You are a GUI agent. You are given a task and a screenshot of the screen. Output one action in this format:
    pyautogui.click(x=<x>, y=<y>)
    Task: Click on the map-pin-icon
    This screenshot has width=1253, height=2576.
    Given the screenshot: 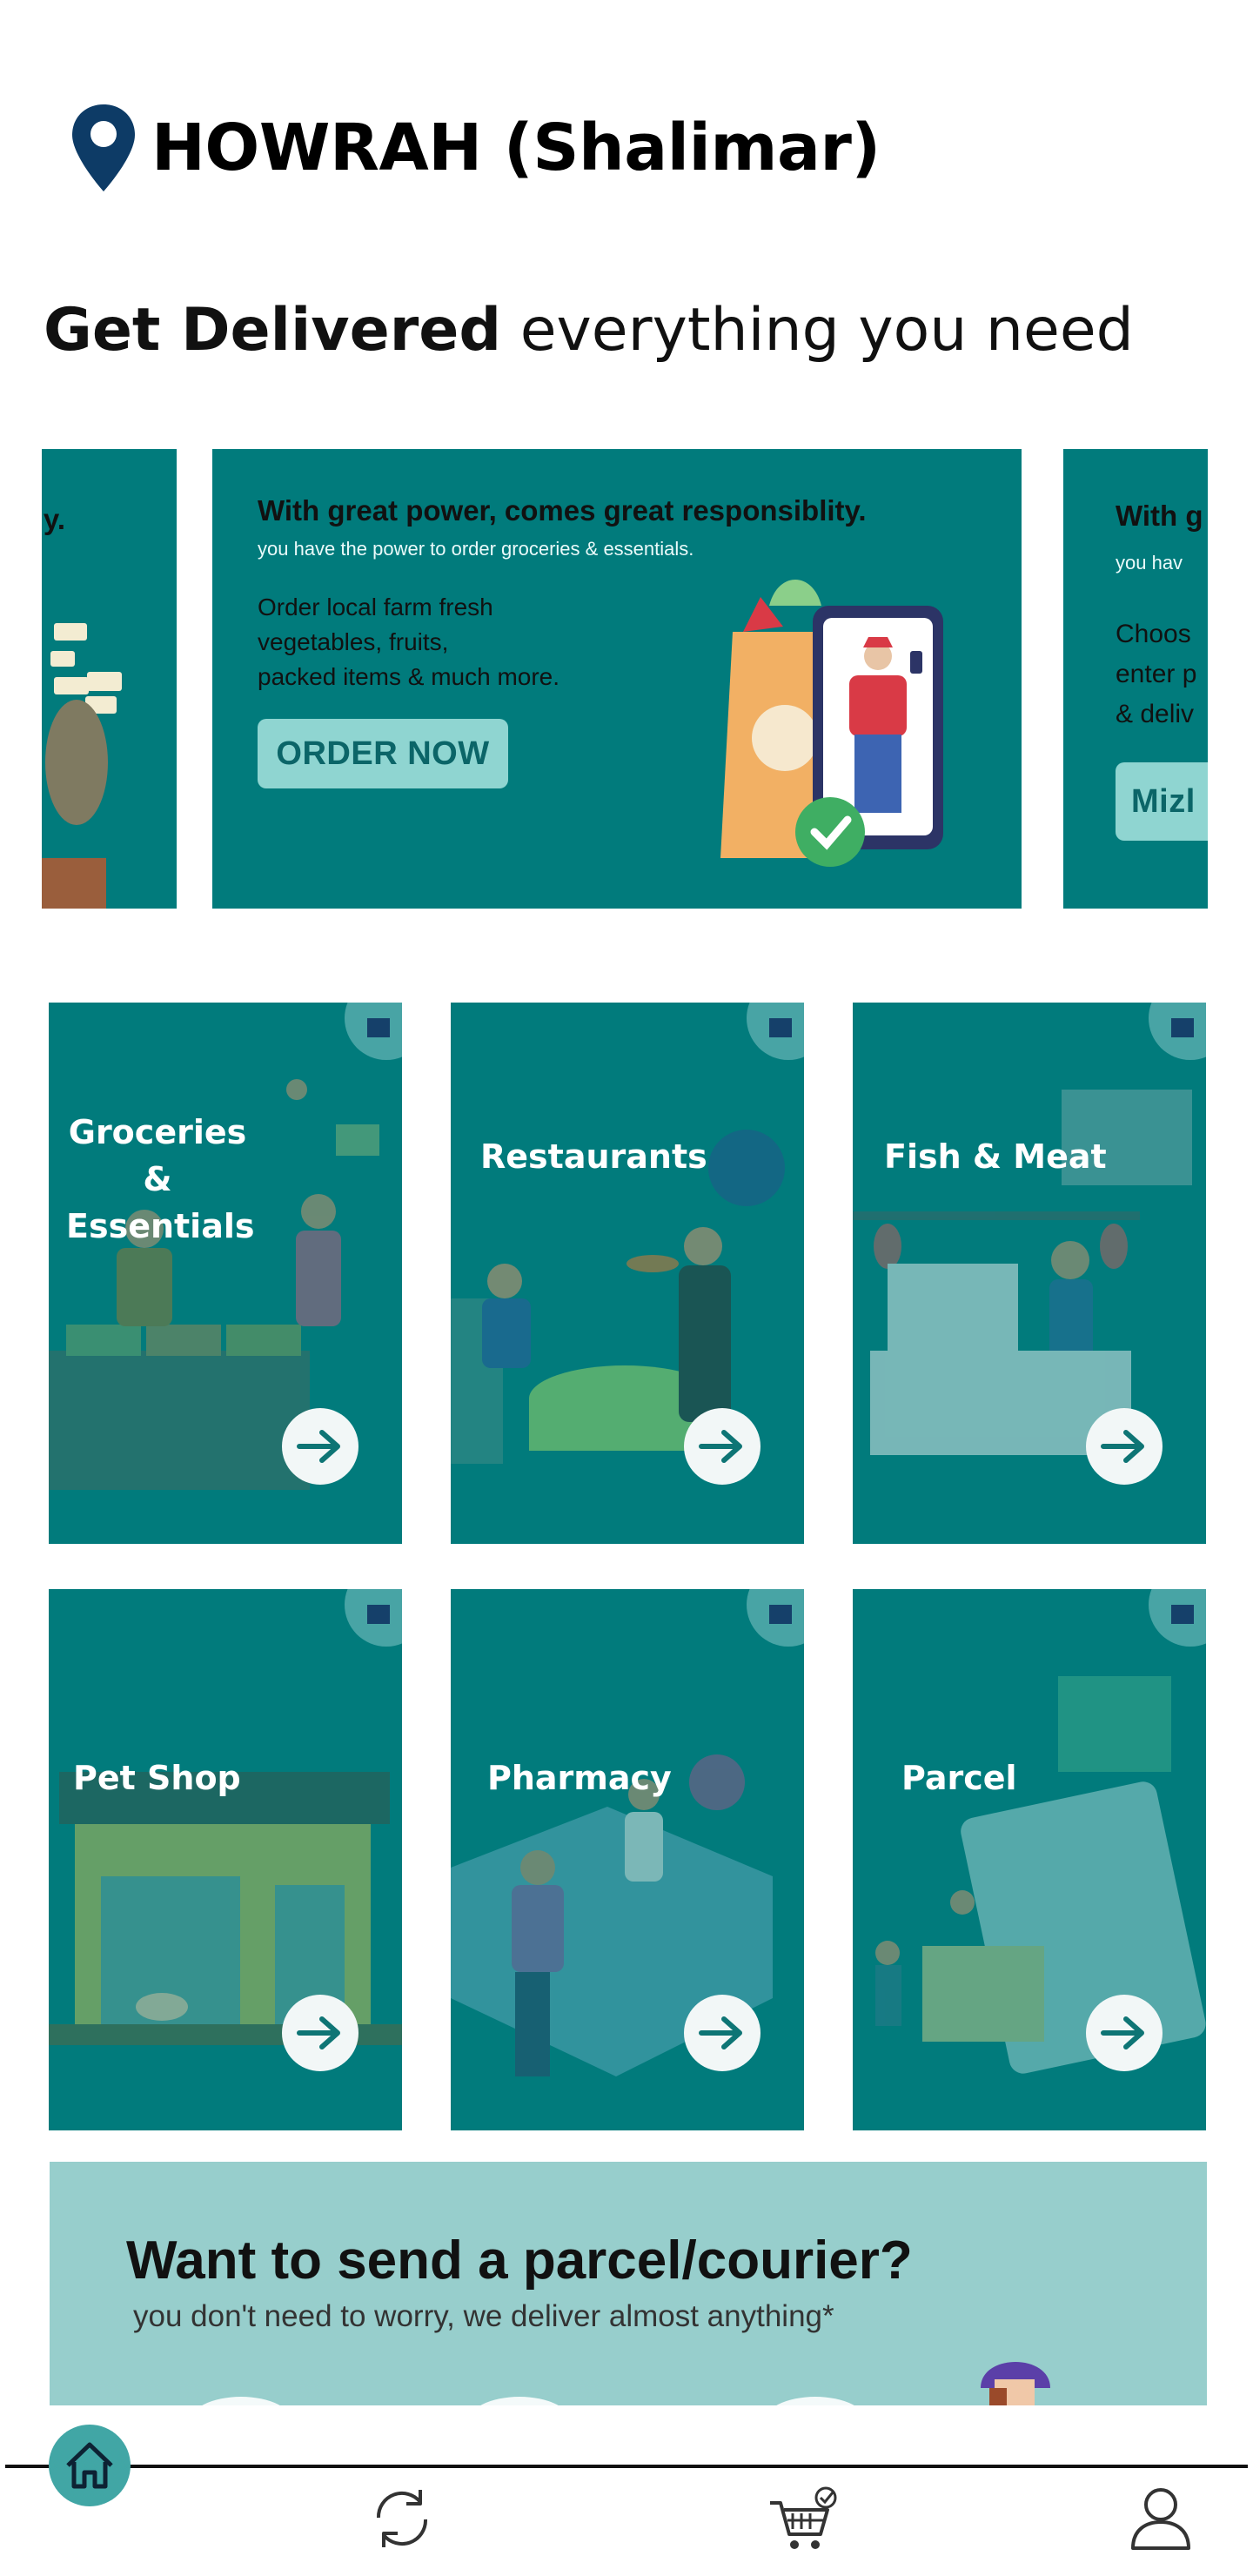 What is the action you would take?
    pyautogui.click(x=103, y=147)
    